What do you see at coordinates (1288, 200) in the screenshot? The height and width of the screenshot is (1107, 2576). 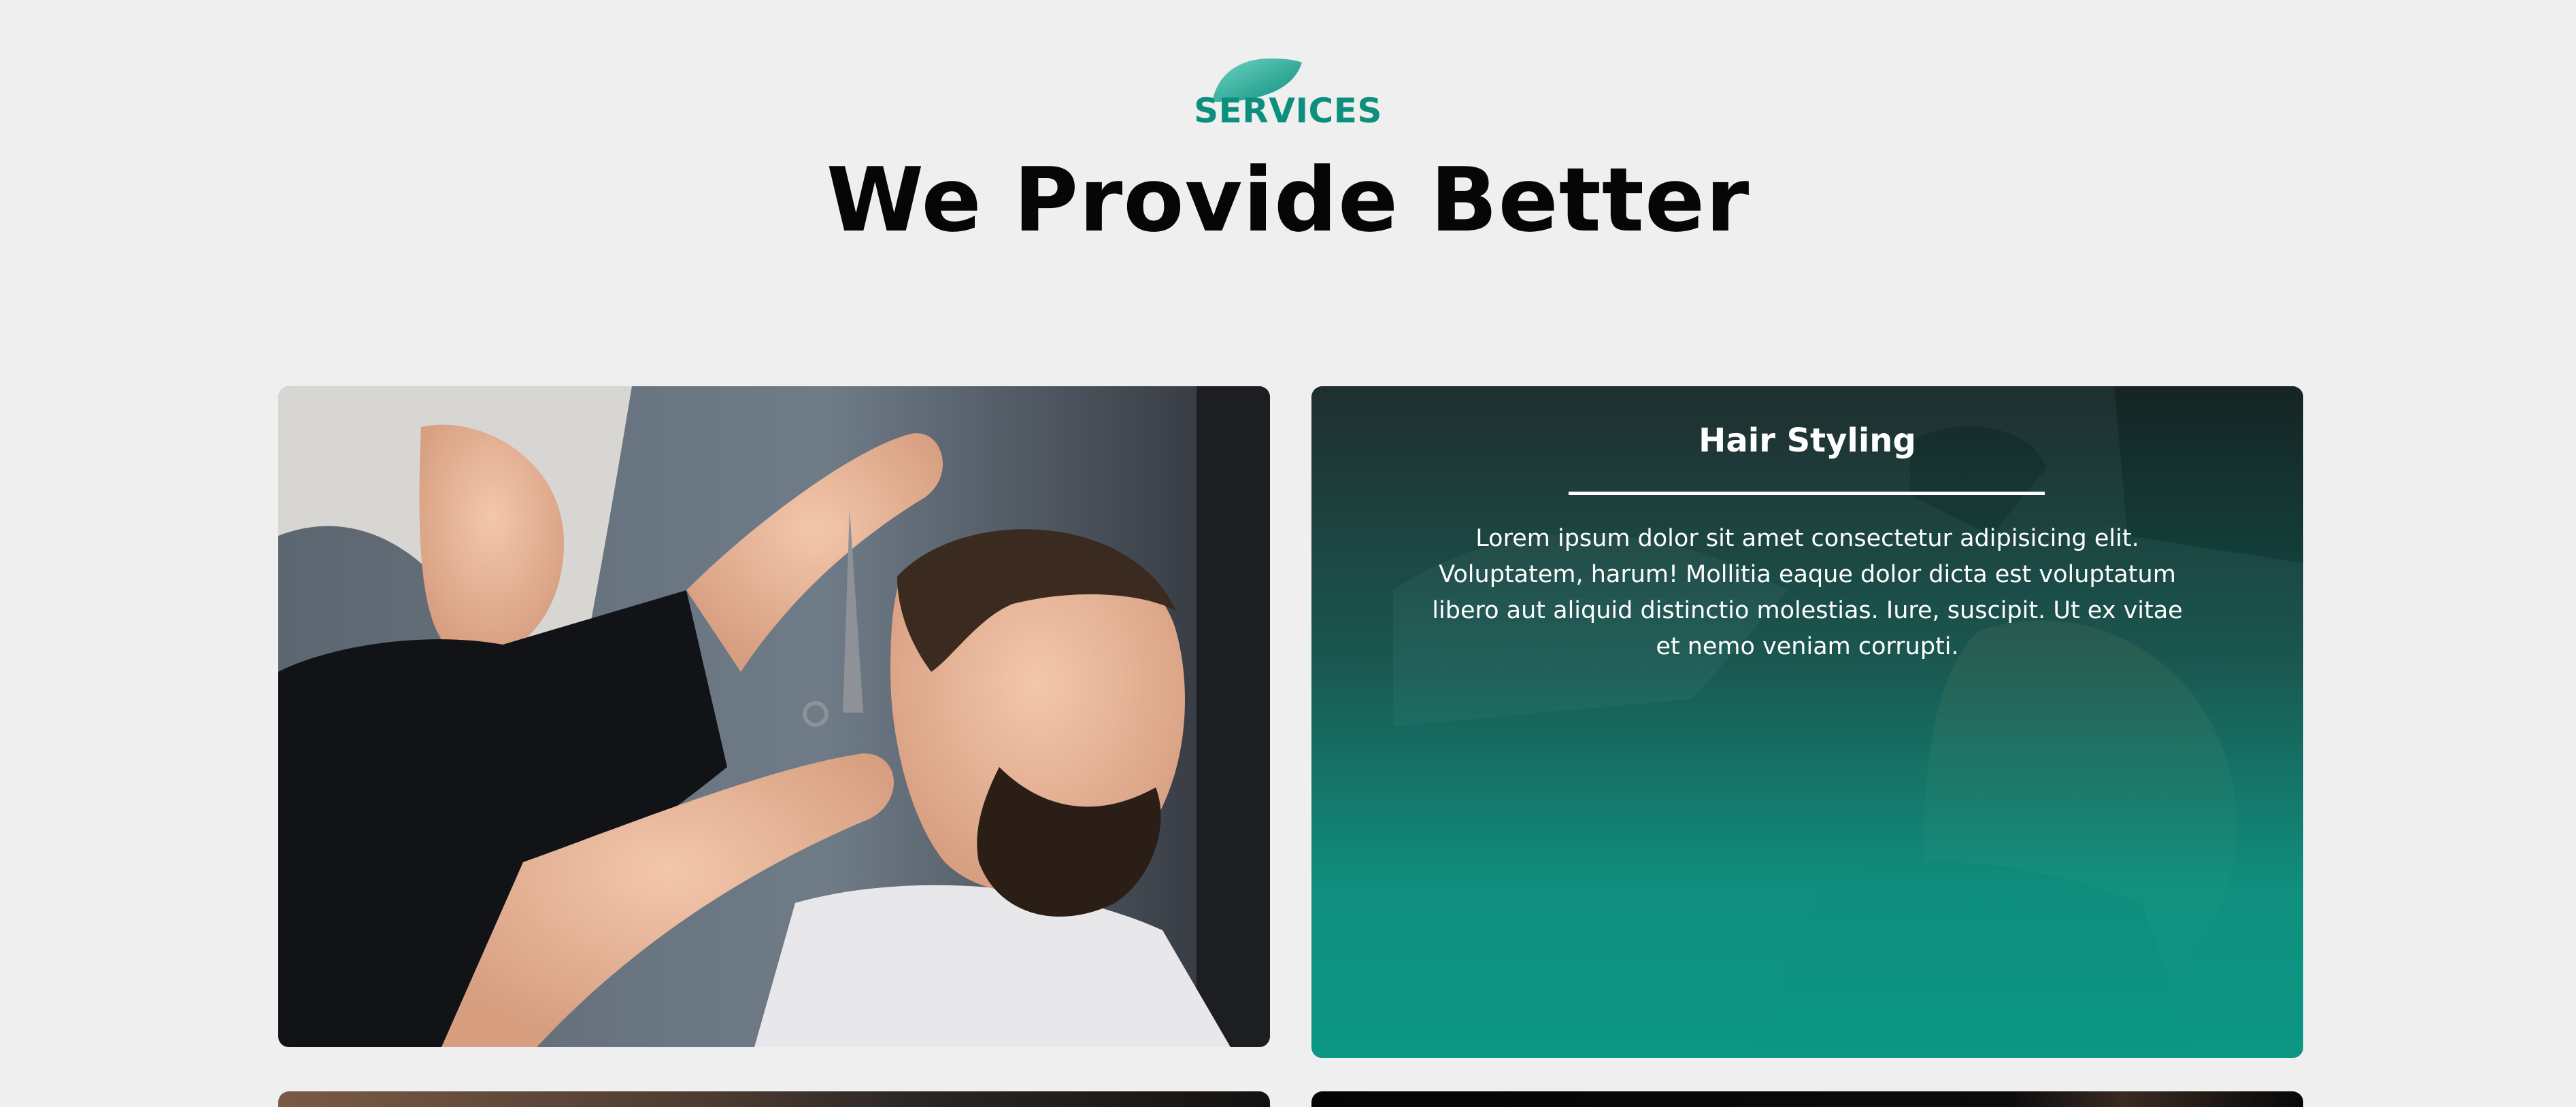 I see `section-title: We Provide Better` at bounding box center [1288, 200].